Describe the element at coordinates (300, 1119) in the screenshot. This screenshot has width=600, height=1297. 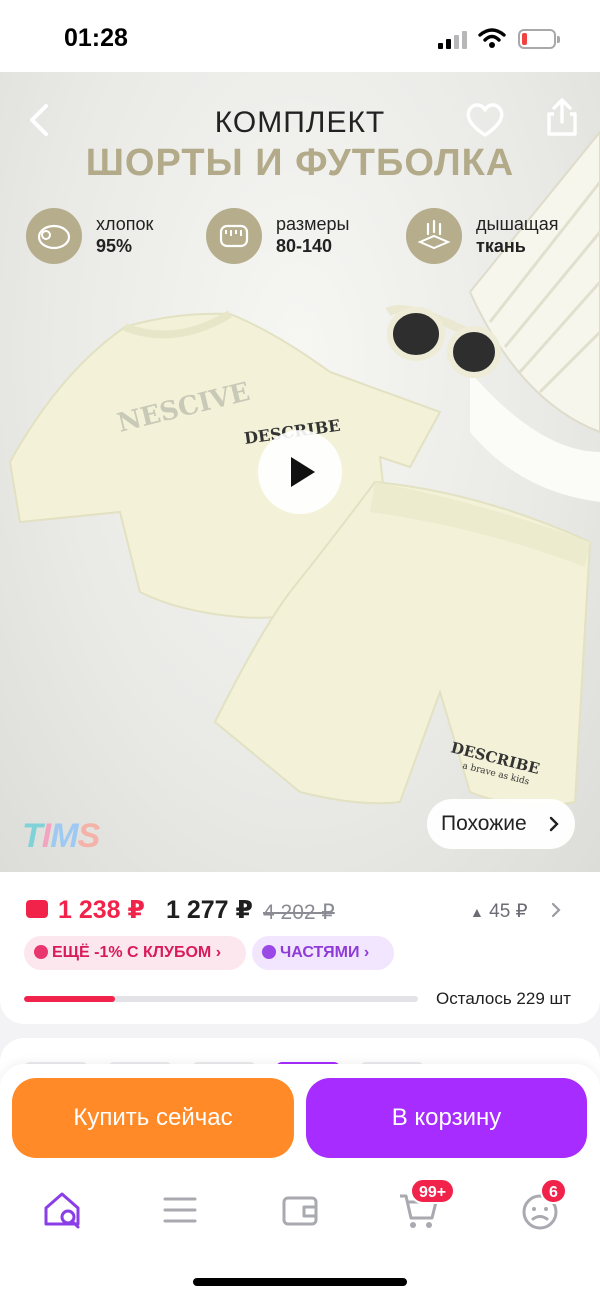
I see `purchase-action-bar: Купить сейчас В корзину` at that location.